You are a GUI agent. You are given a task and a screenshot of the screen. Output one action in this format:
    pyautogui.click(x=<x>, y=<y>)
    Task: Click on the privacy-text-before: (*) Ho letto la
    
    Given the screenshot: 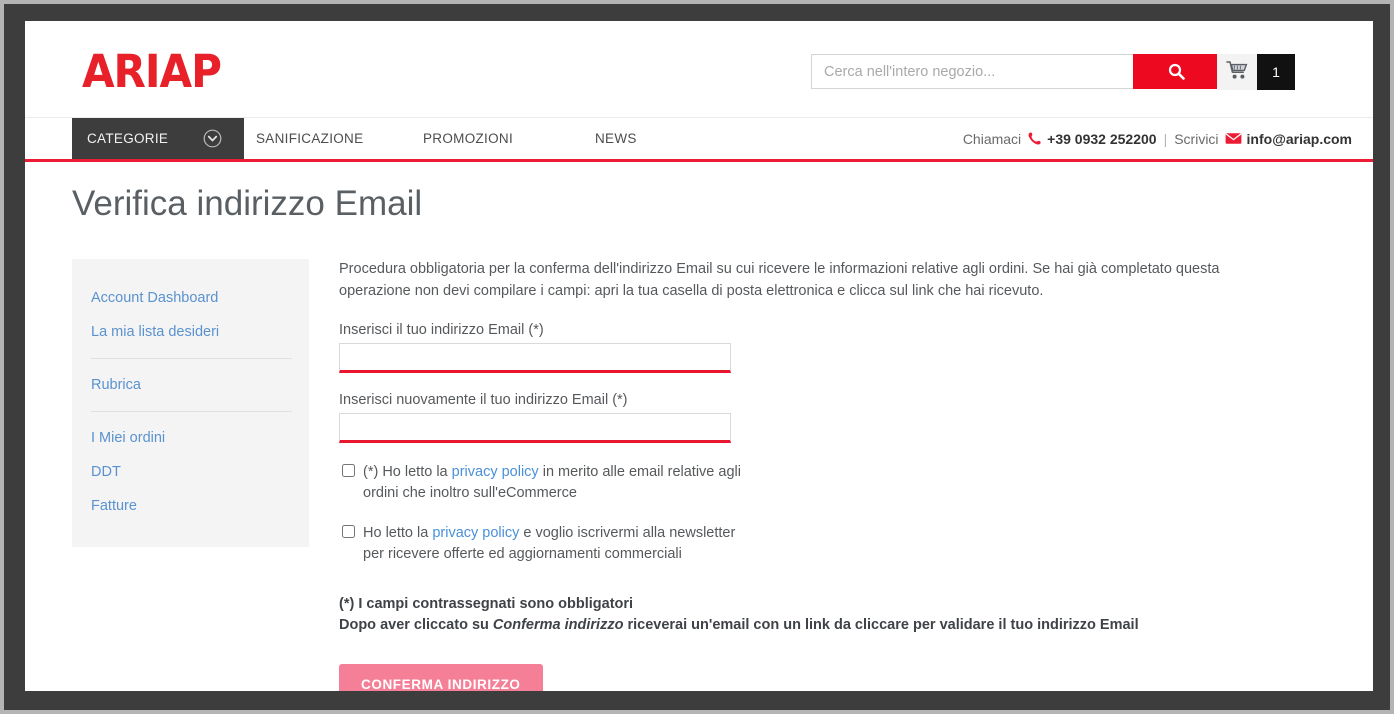 What is the action you would take?
    pyautogui.click(x=407, y=471)
    